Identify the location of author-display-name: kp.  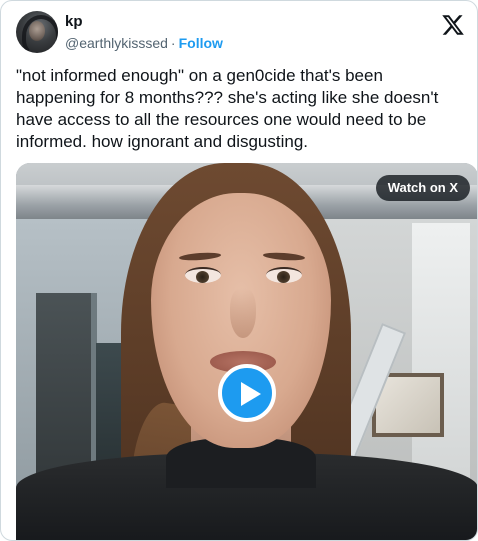
(74, 21).